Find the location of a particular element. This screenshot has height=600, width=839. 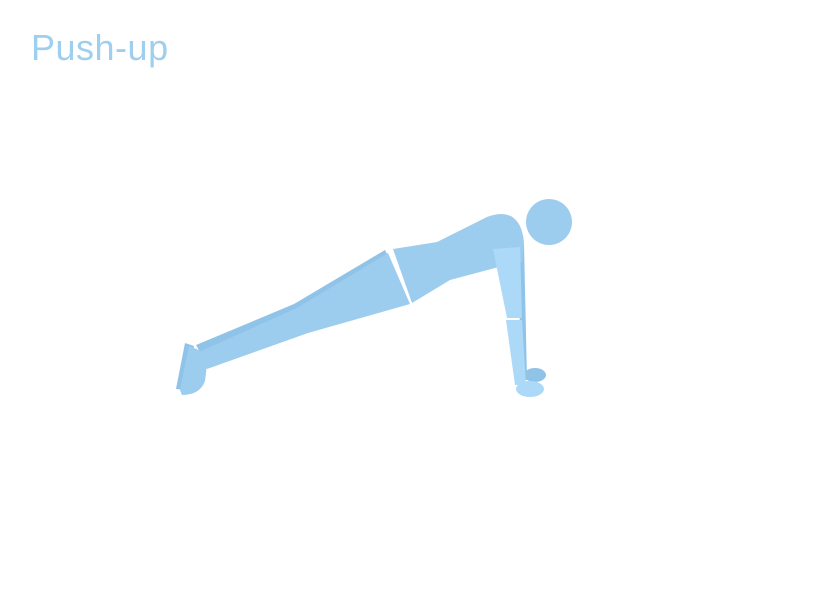

front-upper-arm is located at coordinates (507, 282).